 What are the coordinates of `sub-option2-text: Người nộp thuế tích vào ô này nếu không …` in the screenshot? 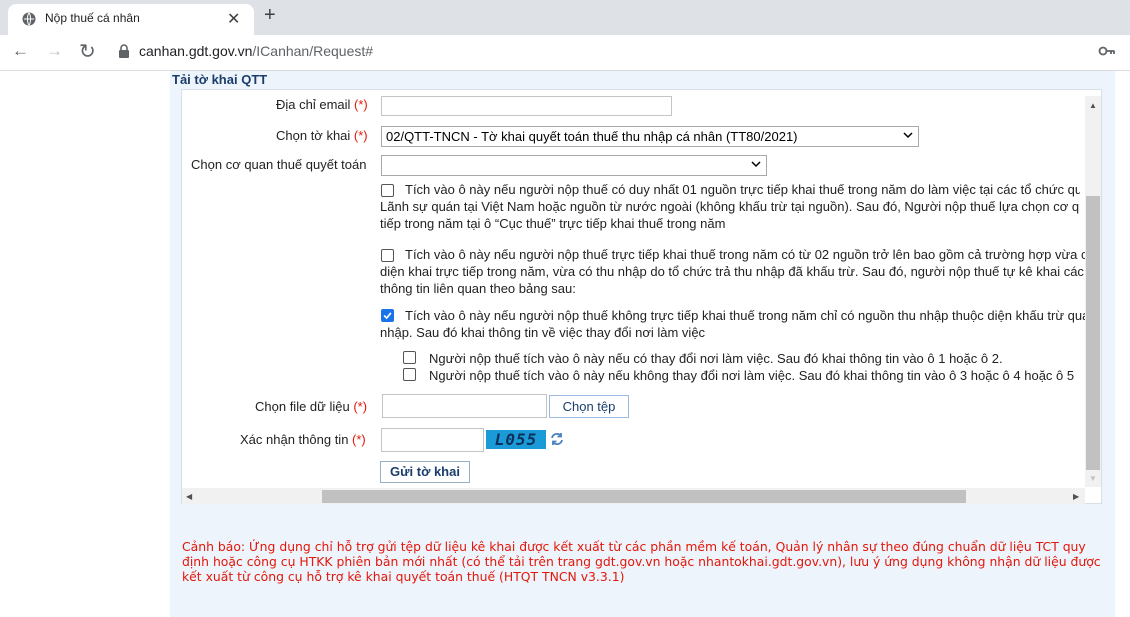 It's located at (752, 375).